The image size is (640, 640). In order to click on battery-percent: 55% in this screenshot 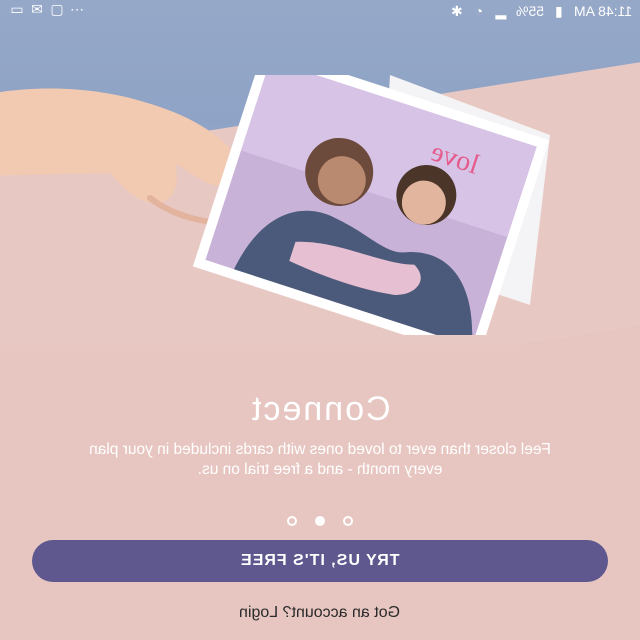, I will do `click(529, 11)`.